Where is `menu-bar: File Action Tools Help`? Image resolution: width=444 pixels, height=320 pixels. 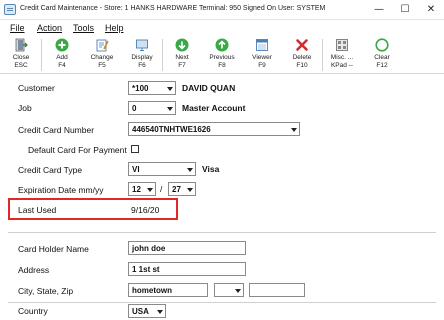
menu-bar: File Action Tools Help is located at coordinates (222, 28).